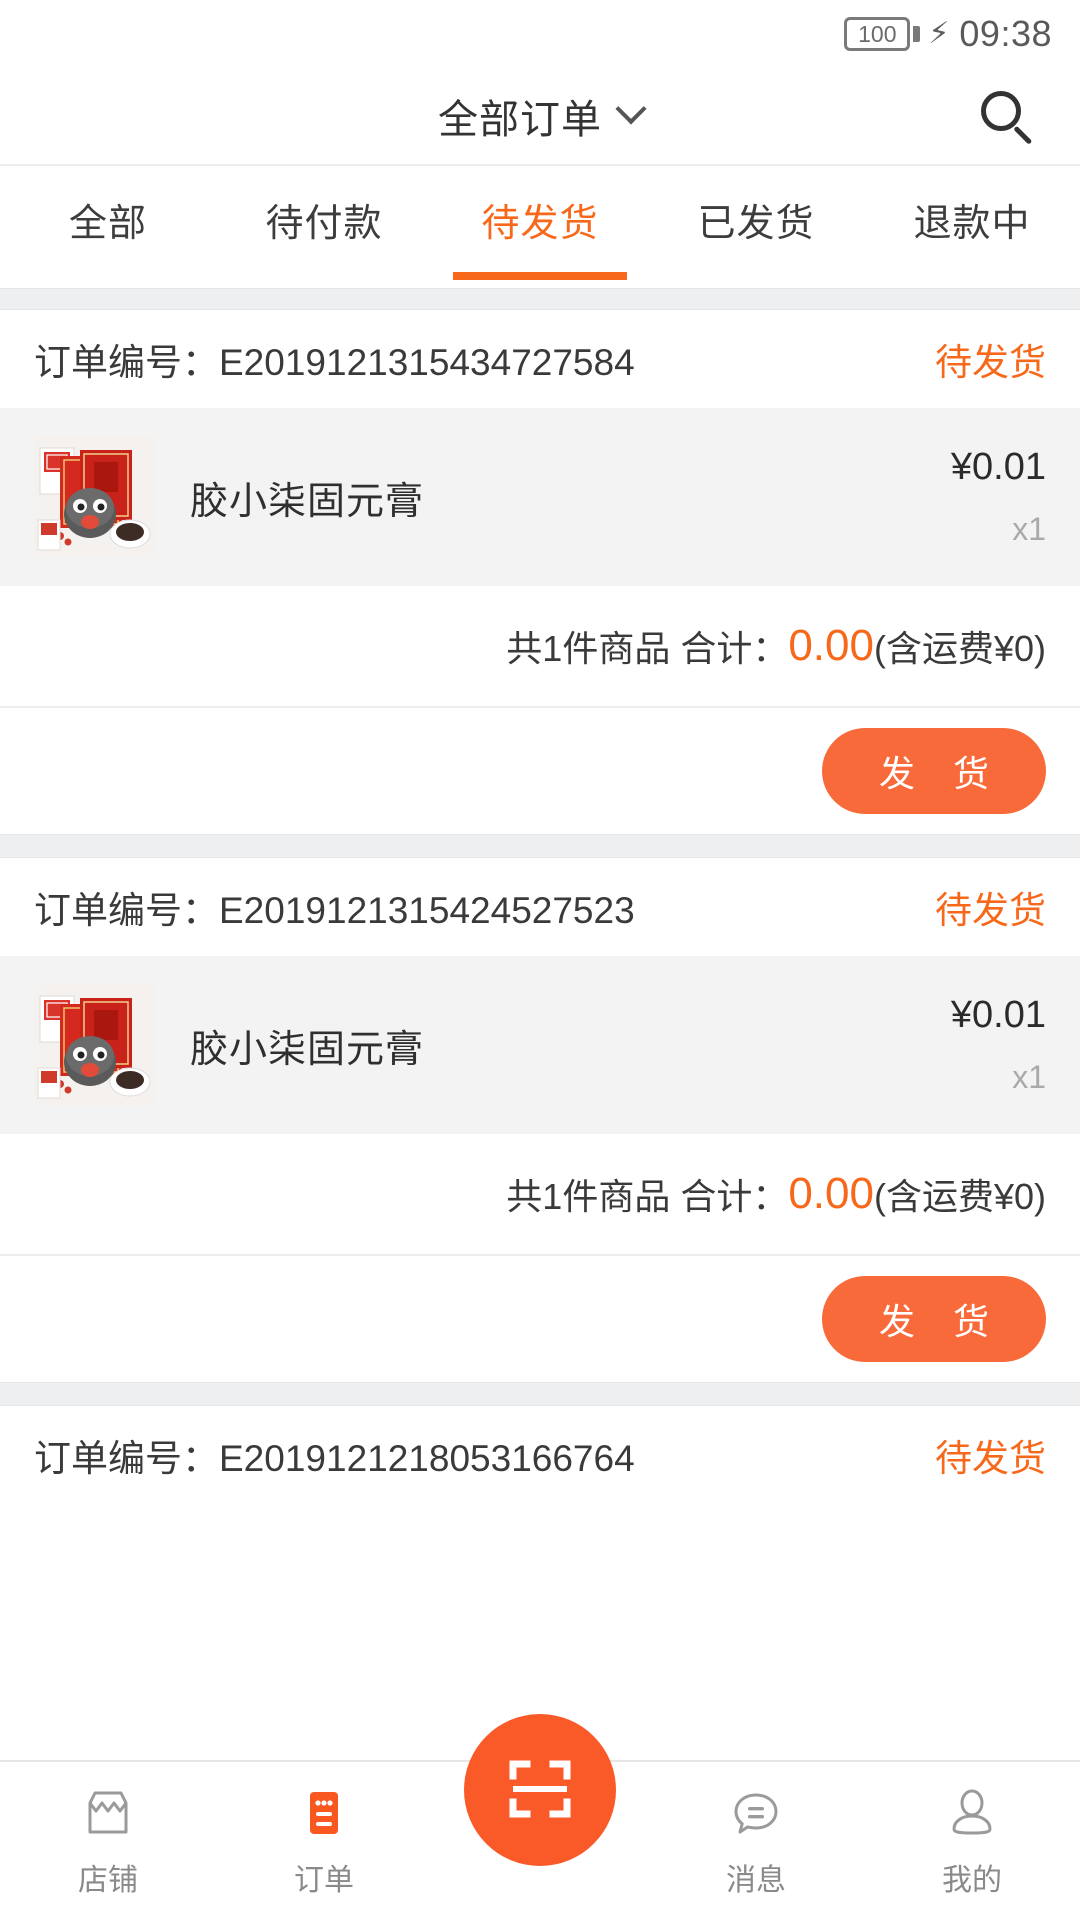 The width and height of the screenshot is (1080, 1920). I want to click on page-title: 全部订单, so click(520, 120).